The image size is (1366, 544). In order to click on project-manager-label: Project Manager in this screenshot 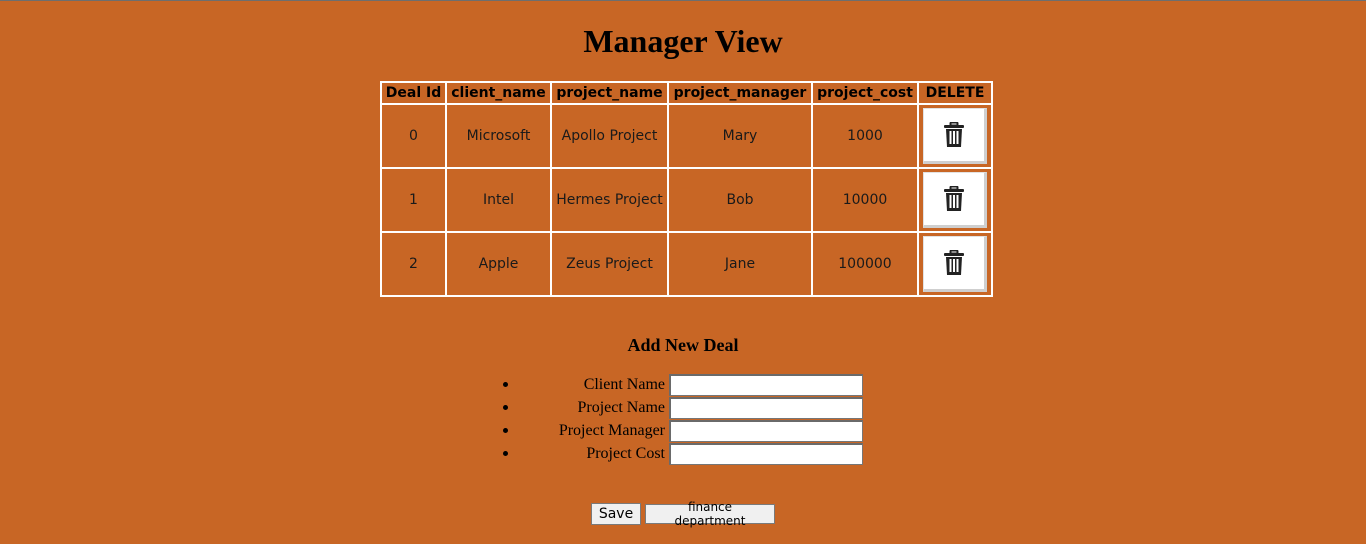, I will do `click(611, 430)`.